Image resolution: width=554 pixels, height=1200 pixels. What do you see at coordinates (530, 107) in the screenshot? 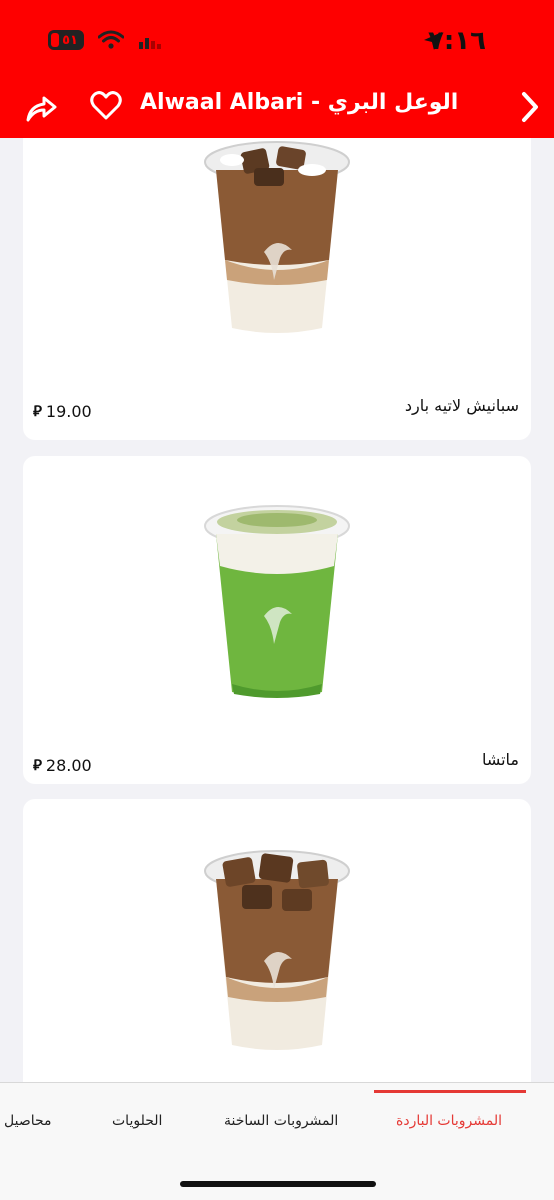
I see `chevron-right-icon` at bounding box center [530, 107].